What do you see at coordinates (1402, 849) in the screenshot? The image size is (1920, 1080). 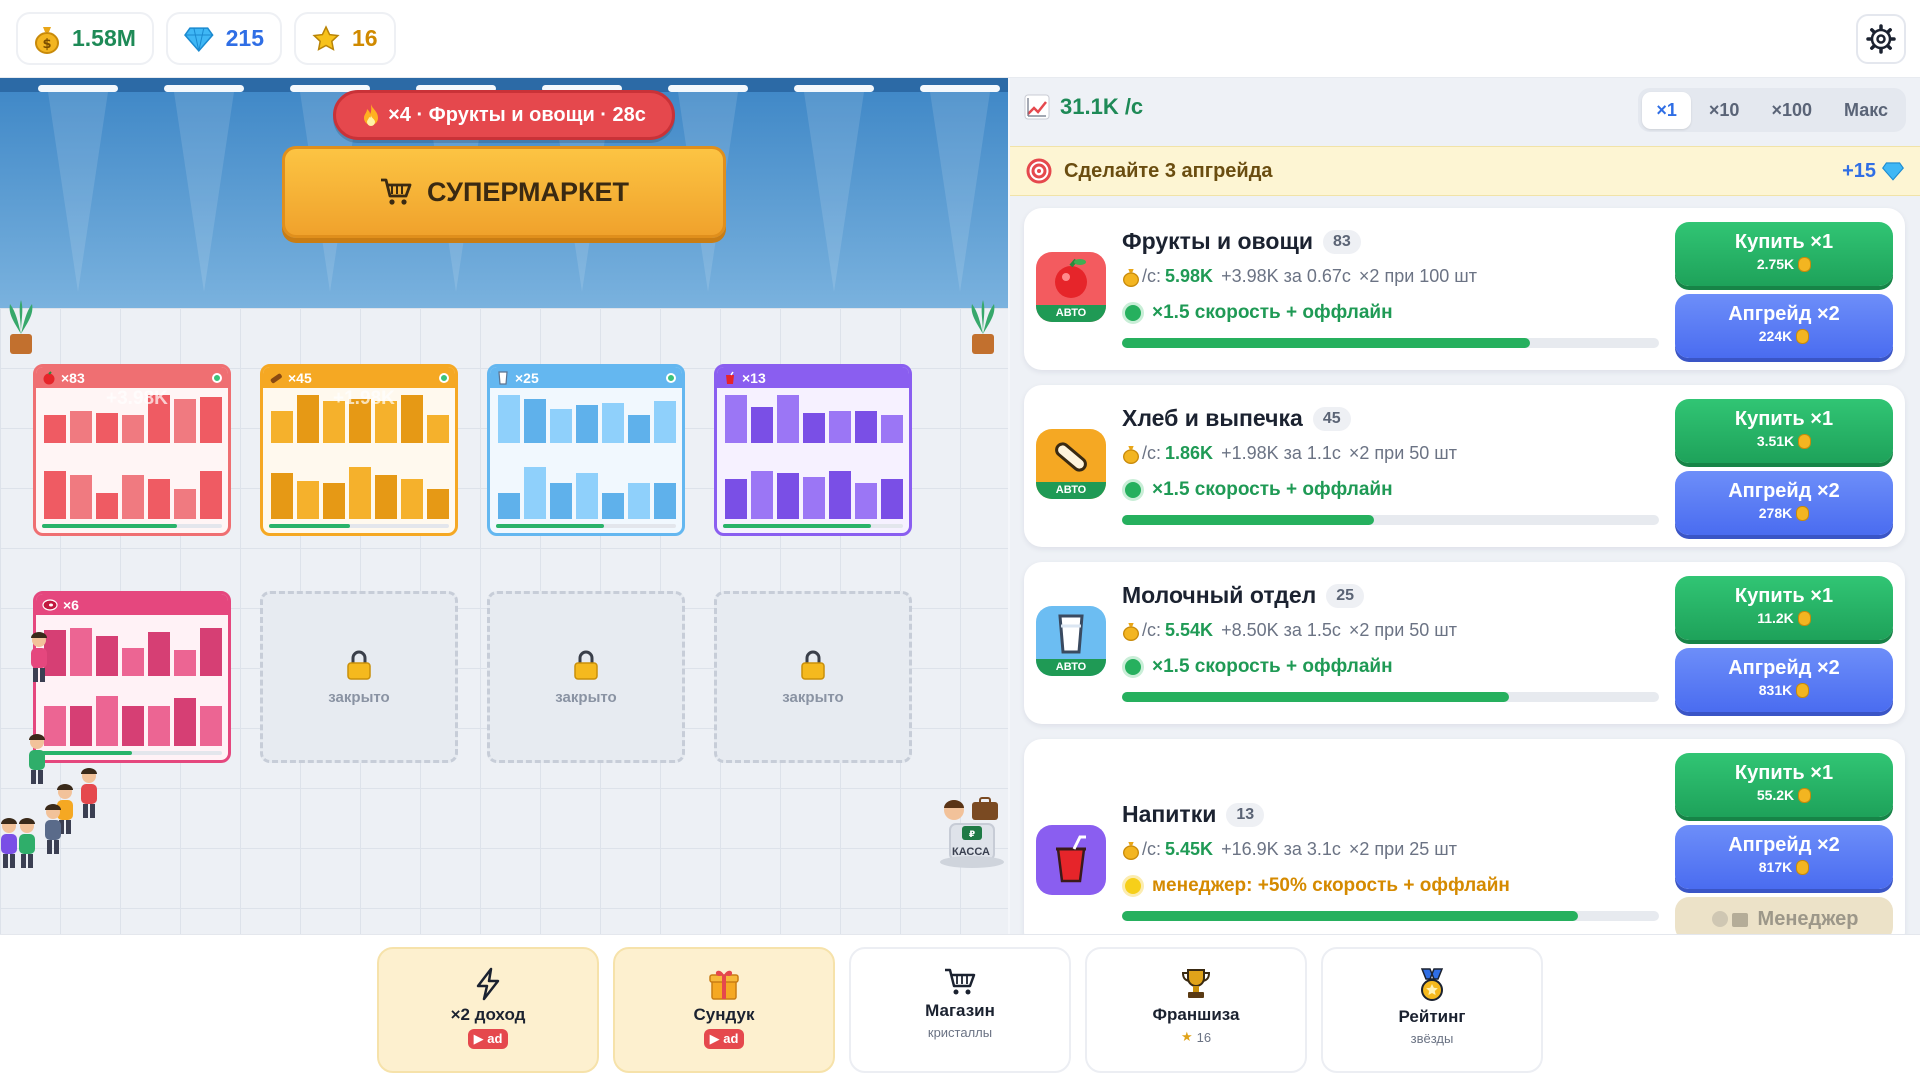 I see `milestone: ×2 при 25 шт` at bounding box center [1402, 849].